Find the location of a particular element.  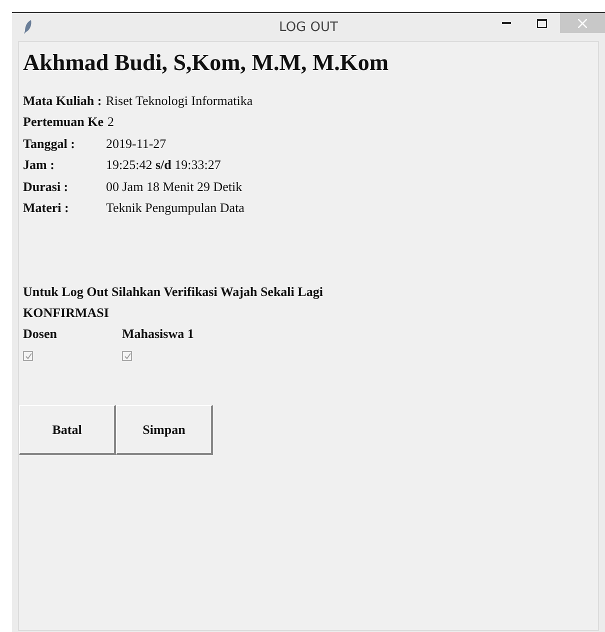

field-label: Tanggal : is located at coordinates (49, 144).